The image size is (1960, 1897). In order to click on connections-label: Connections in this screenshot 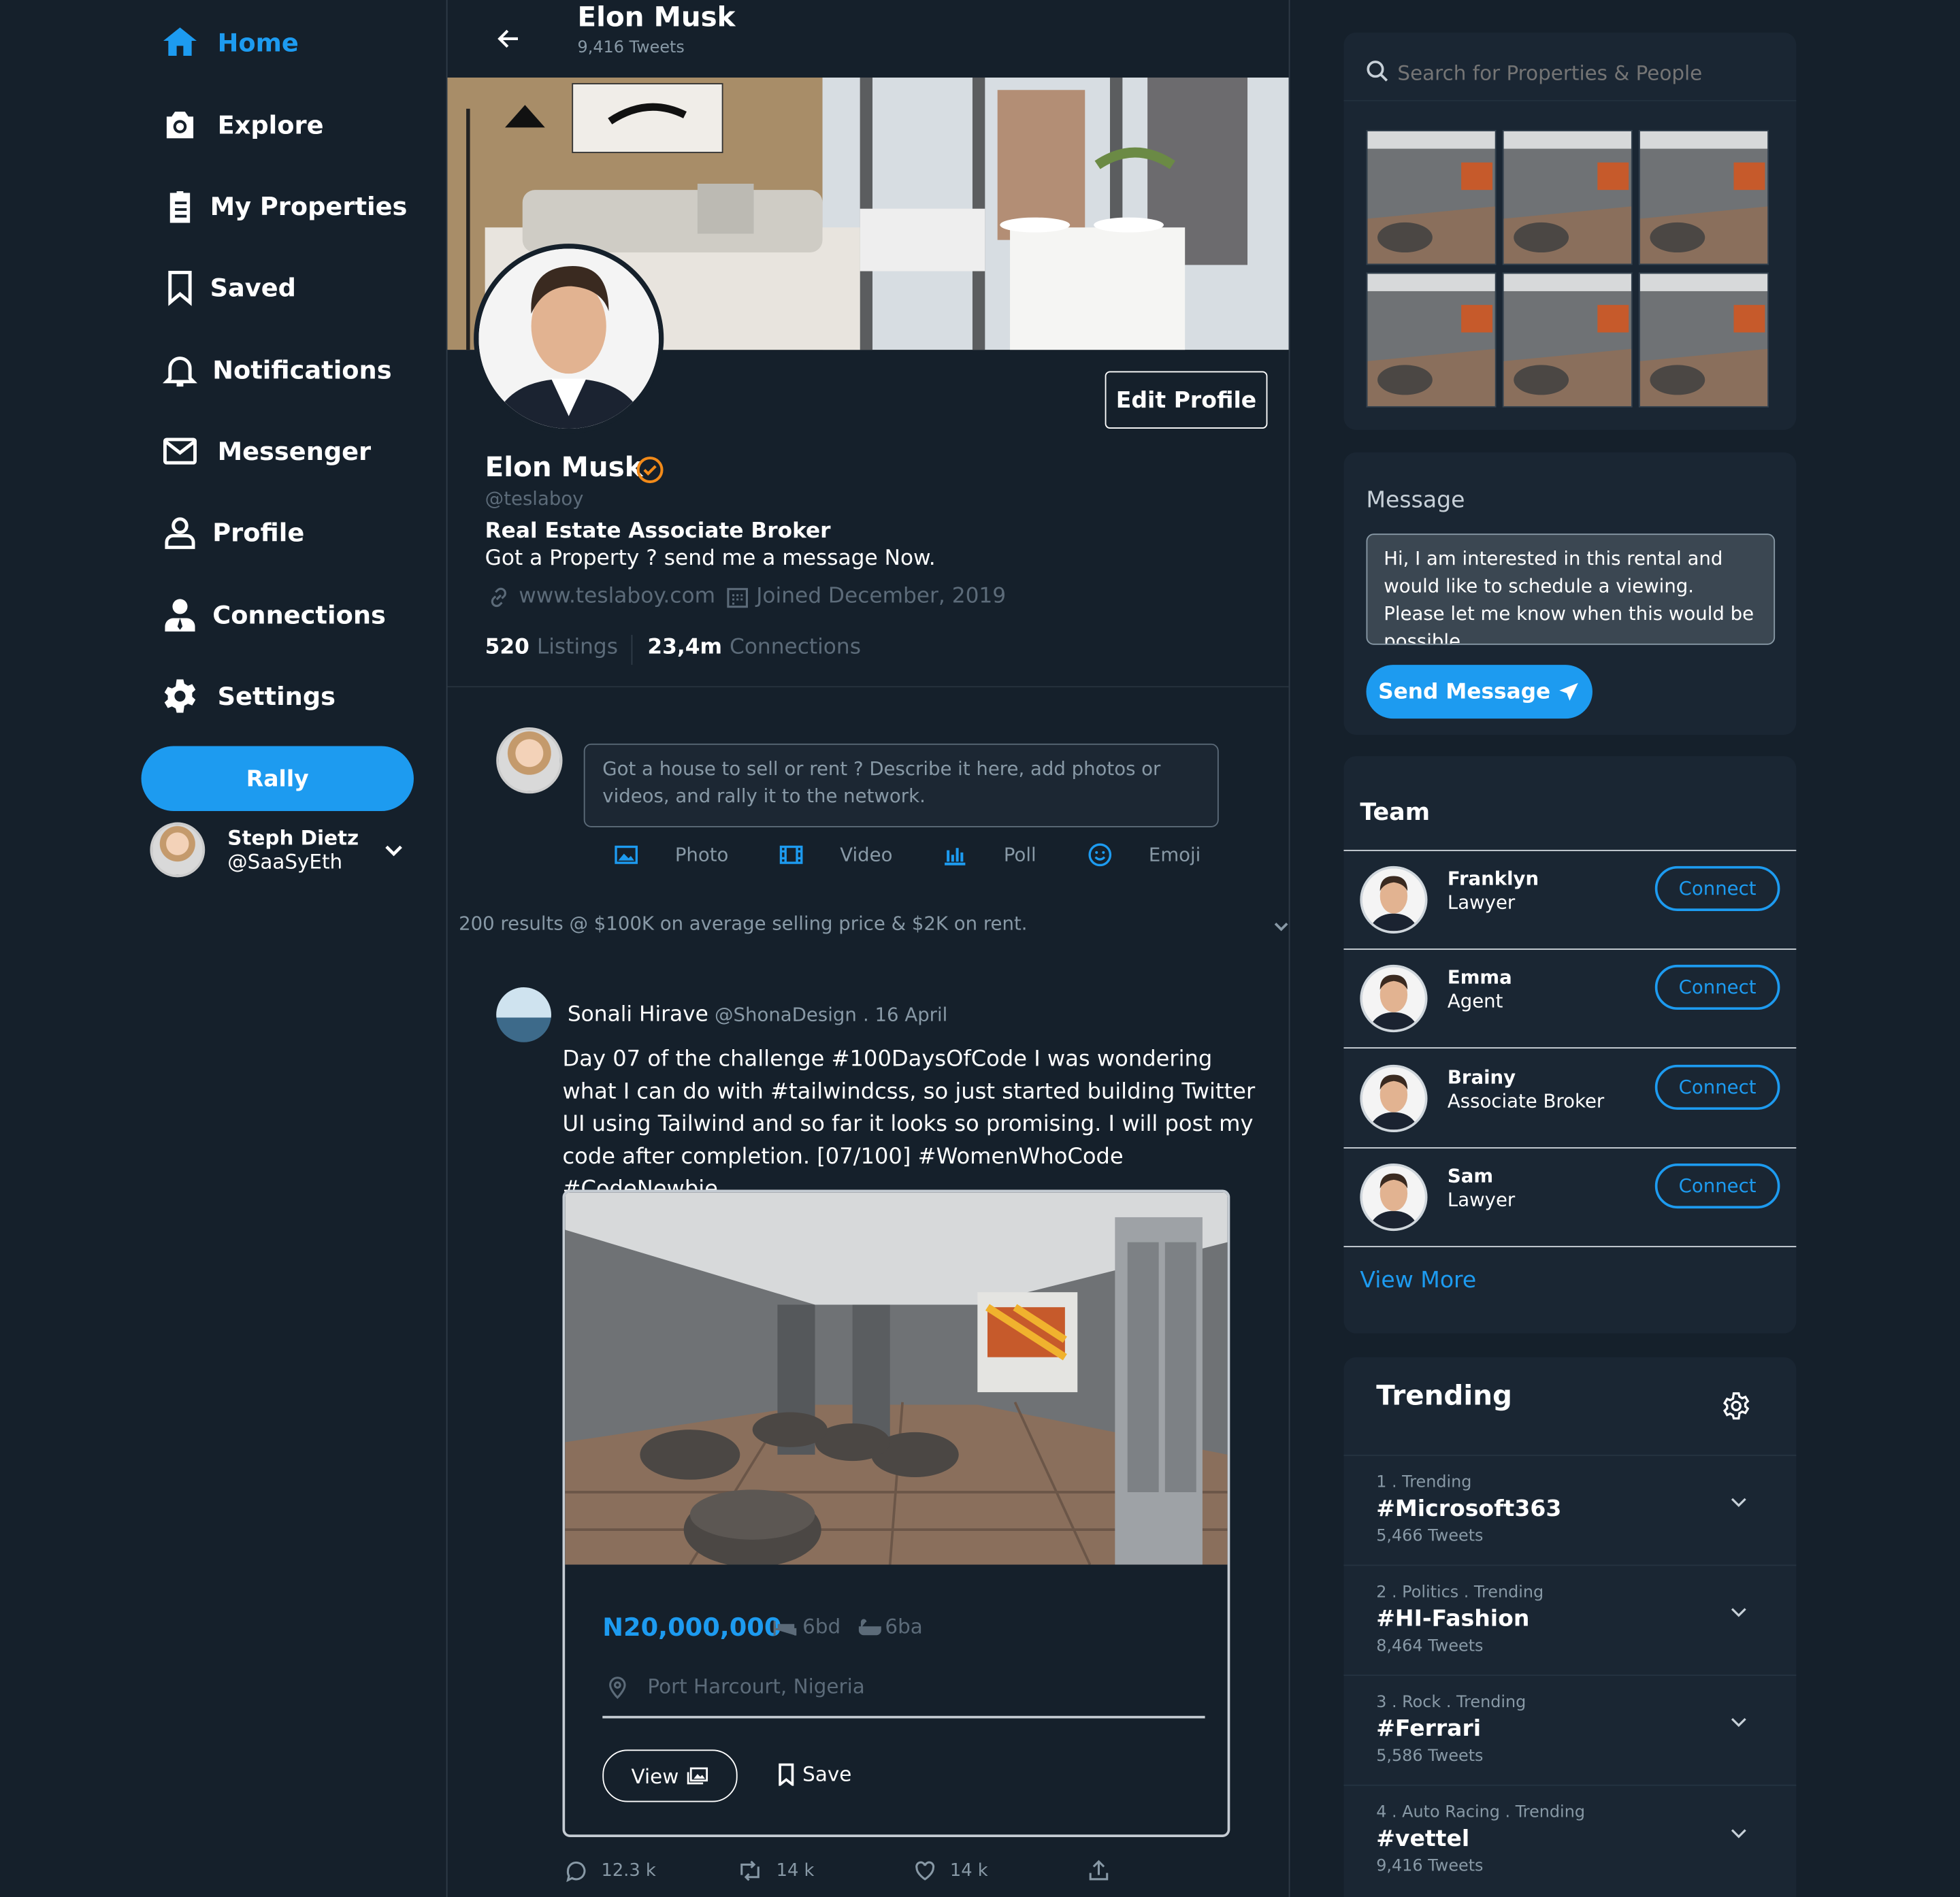, I will do `click(795, 647)`.